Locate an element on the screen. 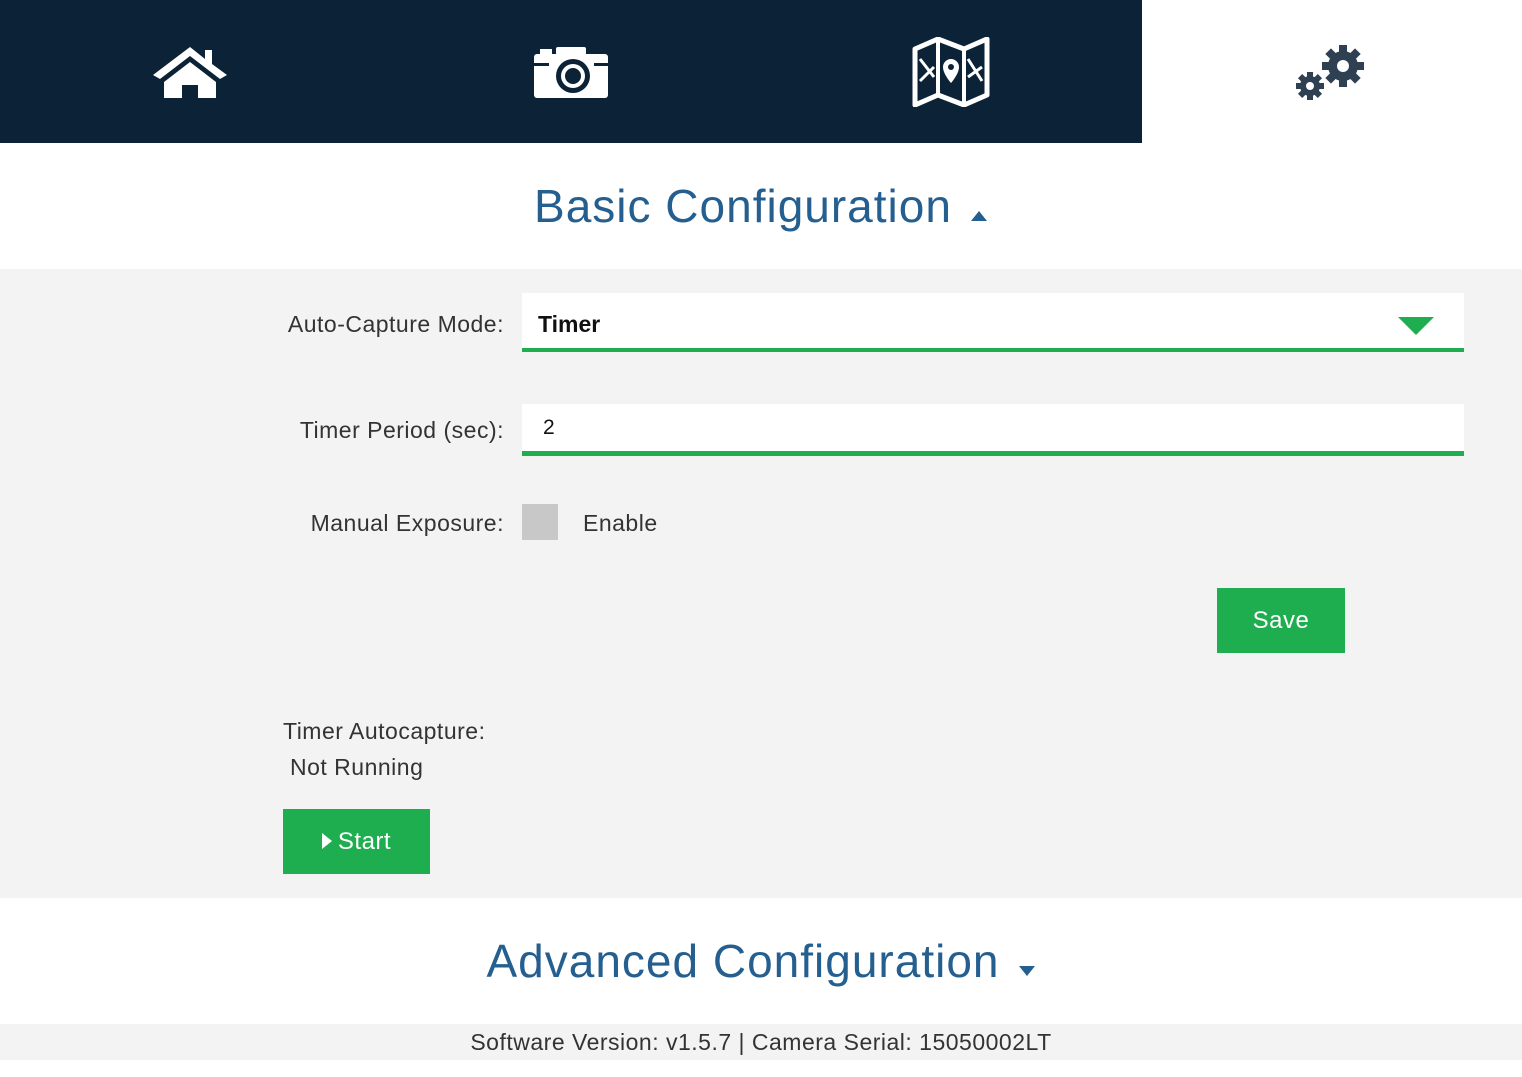 The height and width of the screenshot is (1077, 1522). basic-configuration-title: Basic Configuration is located at coordinates (743, 206).